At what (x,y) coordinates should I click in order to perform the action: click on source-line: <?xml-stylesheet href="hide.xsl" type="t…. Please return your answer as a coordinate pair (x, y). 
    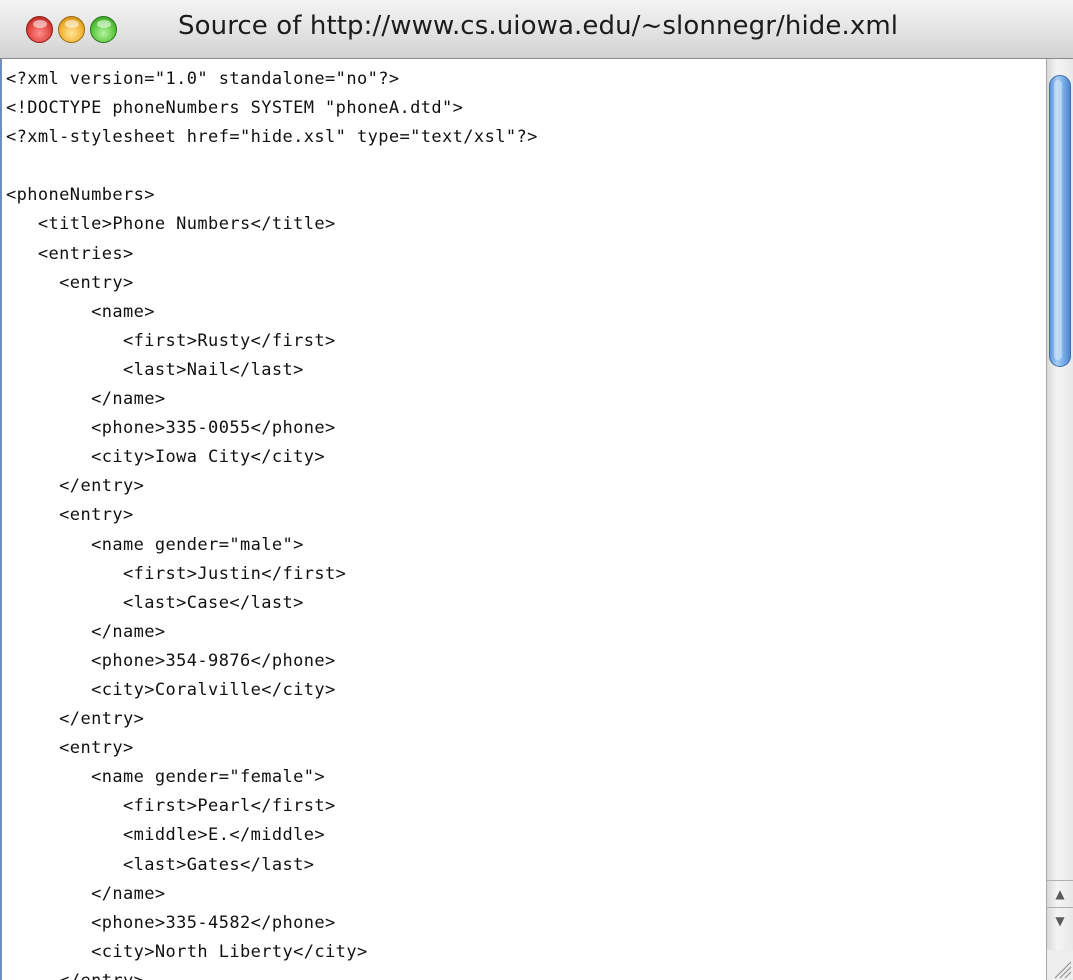
    Looking at the image, I should click on (272, 137).